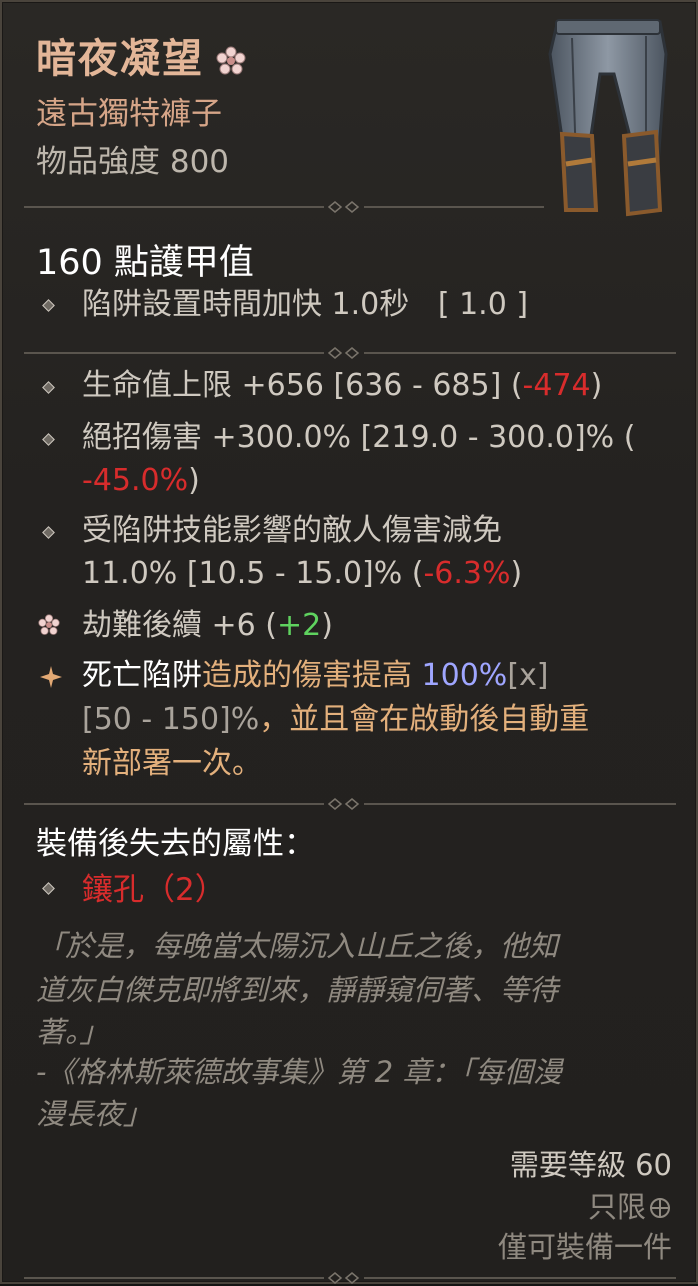 Image resolution: width=698 pixels, height=1286 pixels. Describe the element at coordinates (342, 385) in the screenshot. I see `affix-life: 生命值上限 +656 [636 - 685] (-474)` at that location.